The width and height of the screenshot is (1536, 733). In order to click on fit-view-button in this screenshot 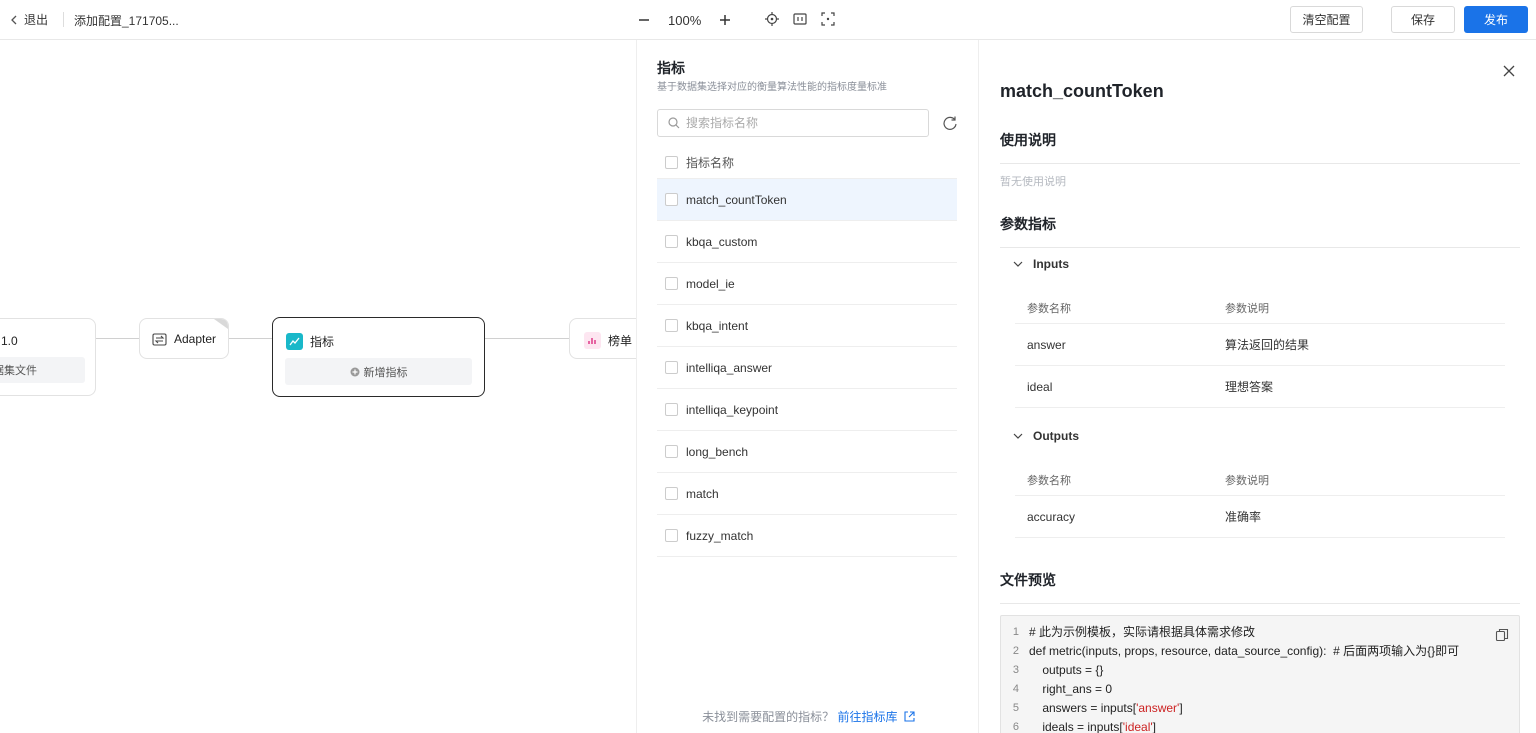, I will do `click(828, 19)`.